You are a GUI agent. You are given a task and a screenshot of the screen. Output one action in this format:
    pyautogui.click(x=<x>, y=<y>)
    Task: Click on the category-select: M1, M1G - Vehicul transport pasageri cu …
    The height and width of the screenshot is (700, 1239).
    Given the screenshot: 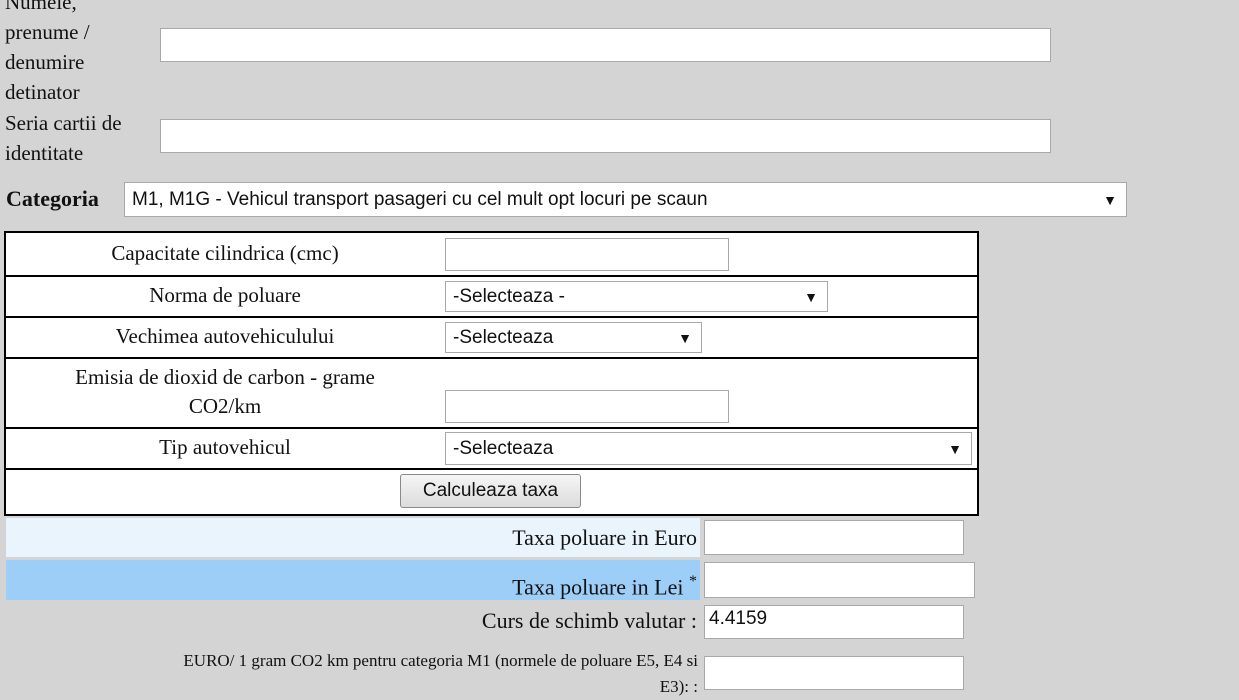 What is the action you would take?
    pyautogui.click(x=625, y=199)
    